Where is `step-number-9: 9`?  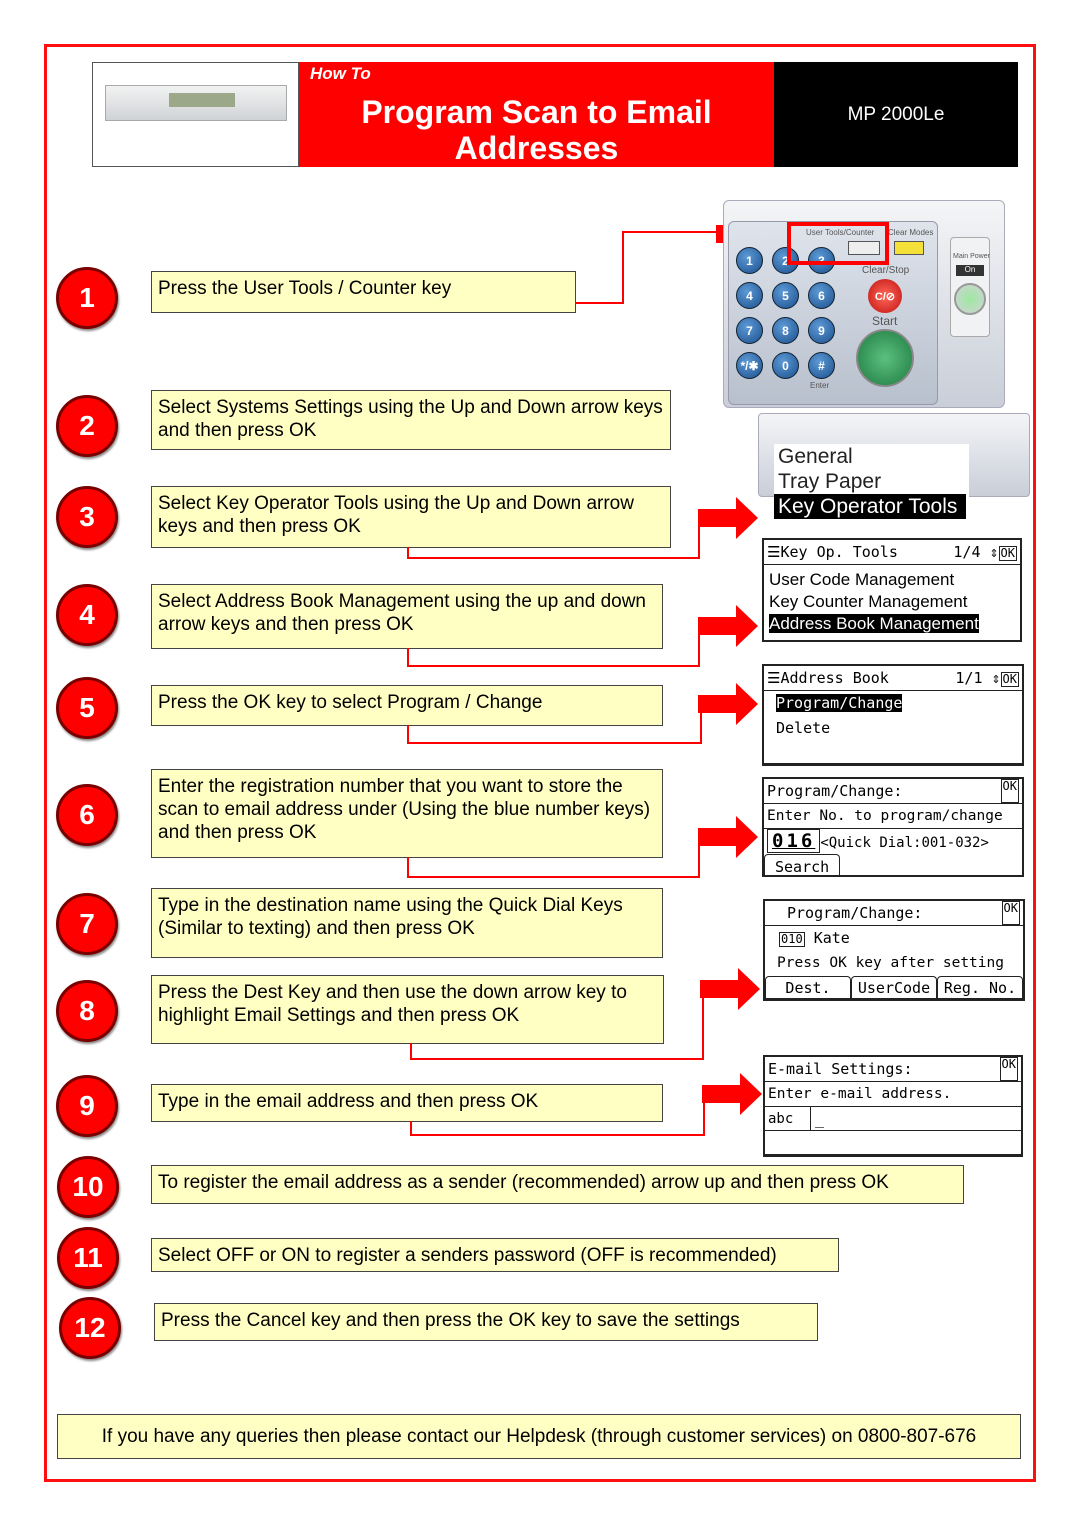 step-number-9: 9 is located at coordinates (87, 1106).